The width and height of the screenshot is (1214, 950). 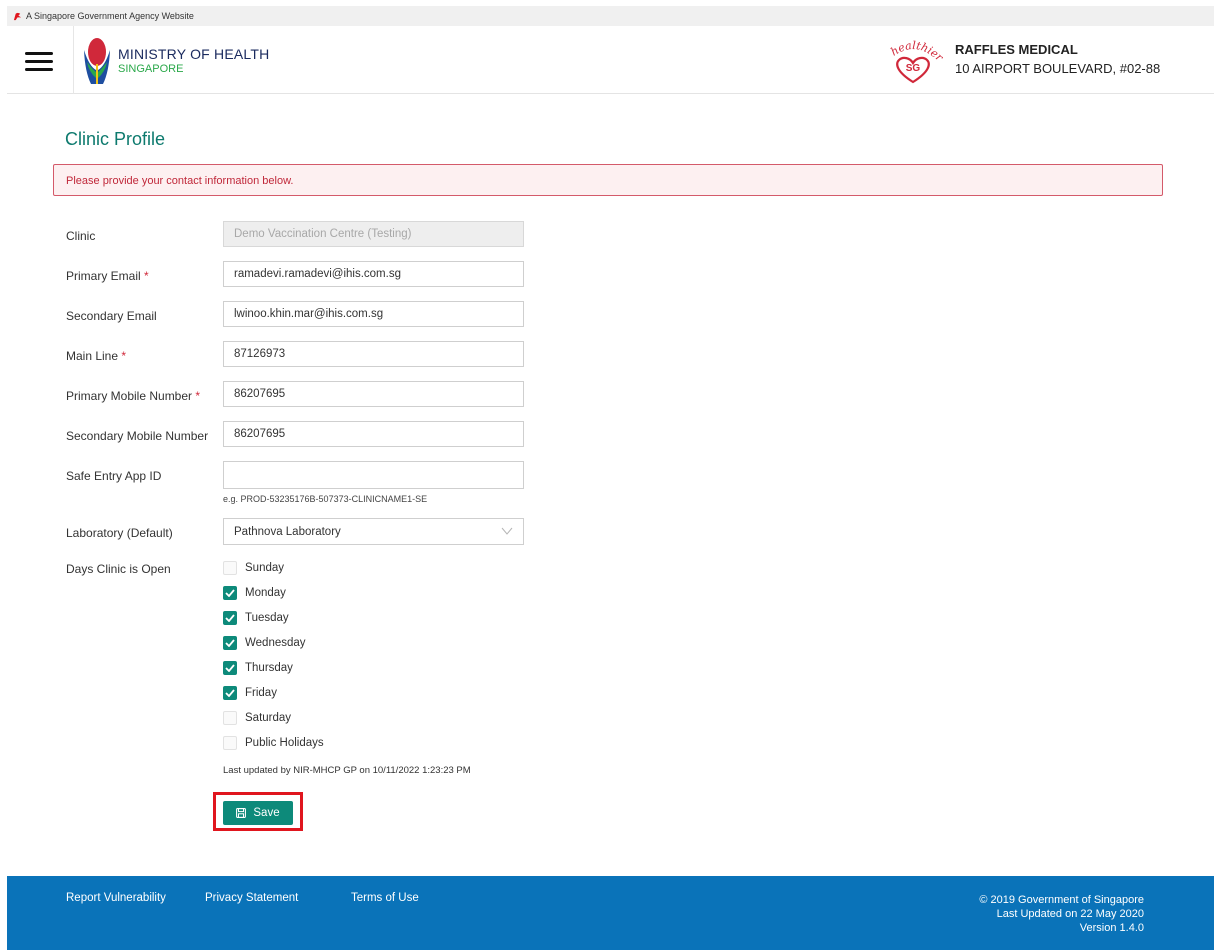 What do you see at coordinates (1111, 928) in the screenshot?
I see `footer-version: Version 1.4.0` at bounding box center [1111, 928].